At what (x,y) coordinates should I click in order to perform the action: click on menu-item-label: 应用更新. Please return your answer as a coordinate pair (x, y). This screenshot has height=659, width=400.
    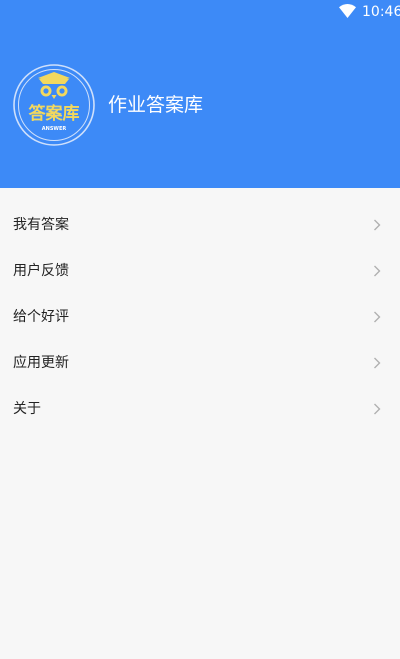
    Looking at the image, I should click on (41, 363).